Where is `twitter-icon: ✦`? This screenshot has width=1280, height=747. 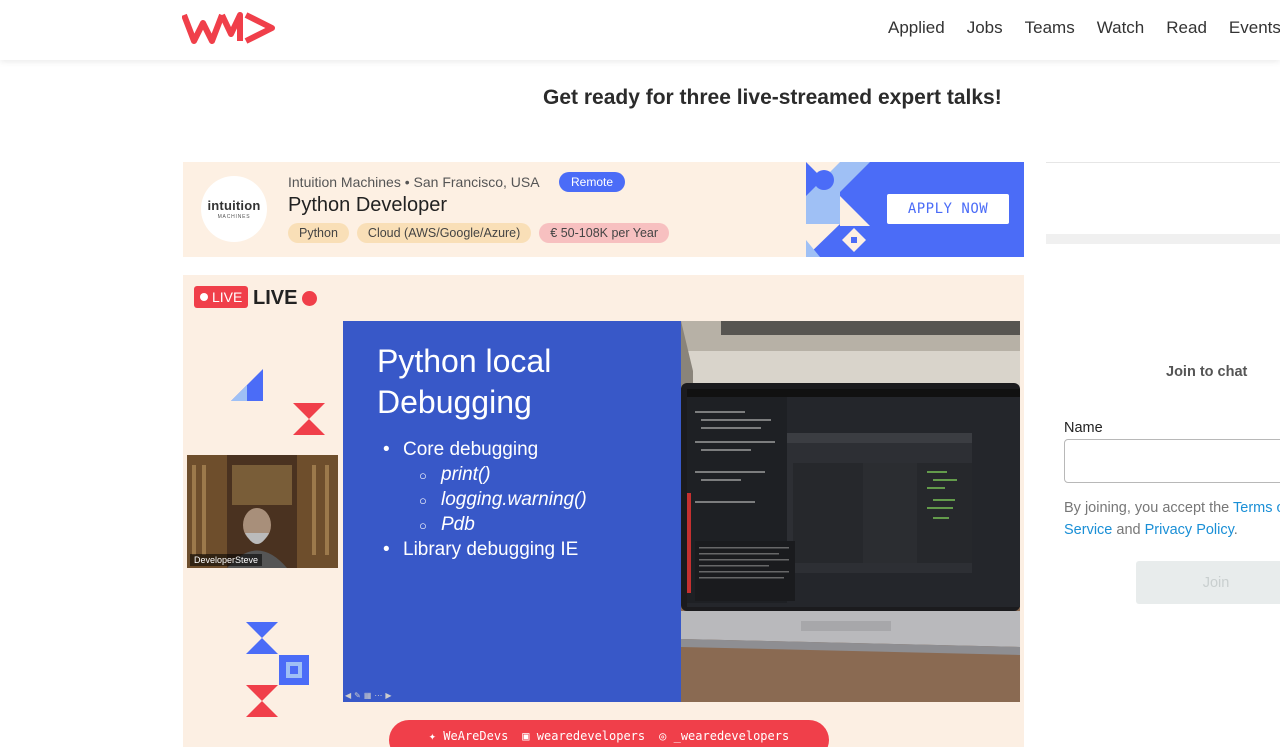
twitter-icon: ✦ is located at coordinates (432, 736).